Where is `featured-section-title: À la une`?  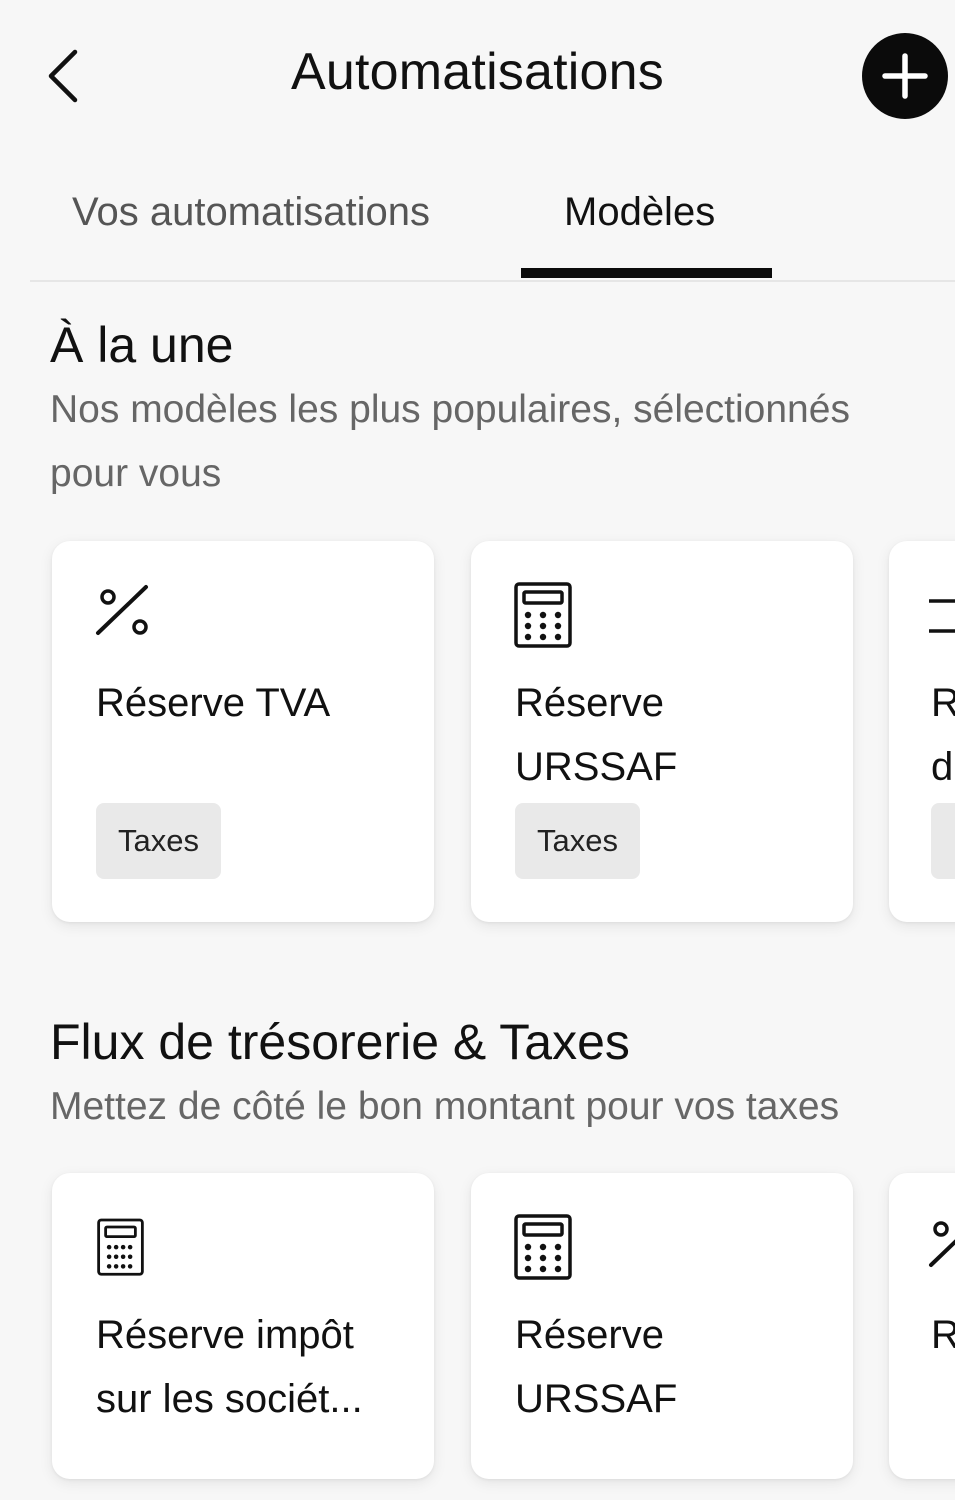
featured-section-title: À la une is located at coordinates (142, 345).